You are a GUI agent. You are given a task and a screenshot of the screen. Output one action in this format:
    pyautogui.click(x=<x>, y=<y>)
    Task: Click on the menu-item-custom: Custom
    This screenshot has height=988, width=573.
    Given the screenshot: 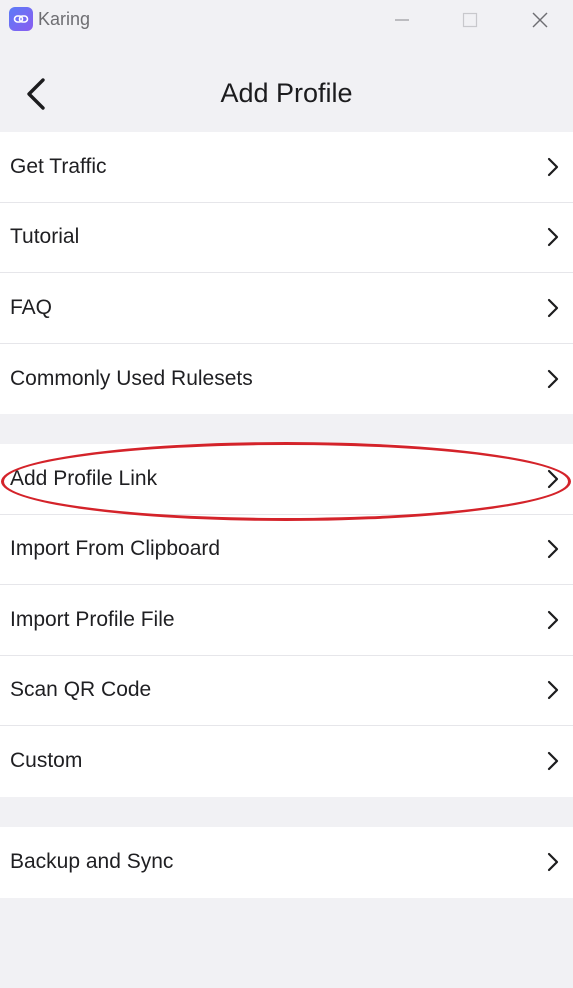 What is the action you would take?
    pyautogui.click(x=286, y=761)
    